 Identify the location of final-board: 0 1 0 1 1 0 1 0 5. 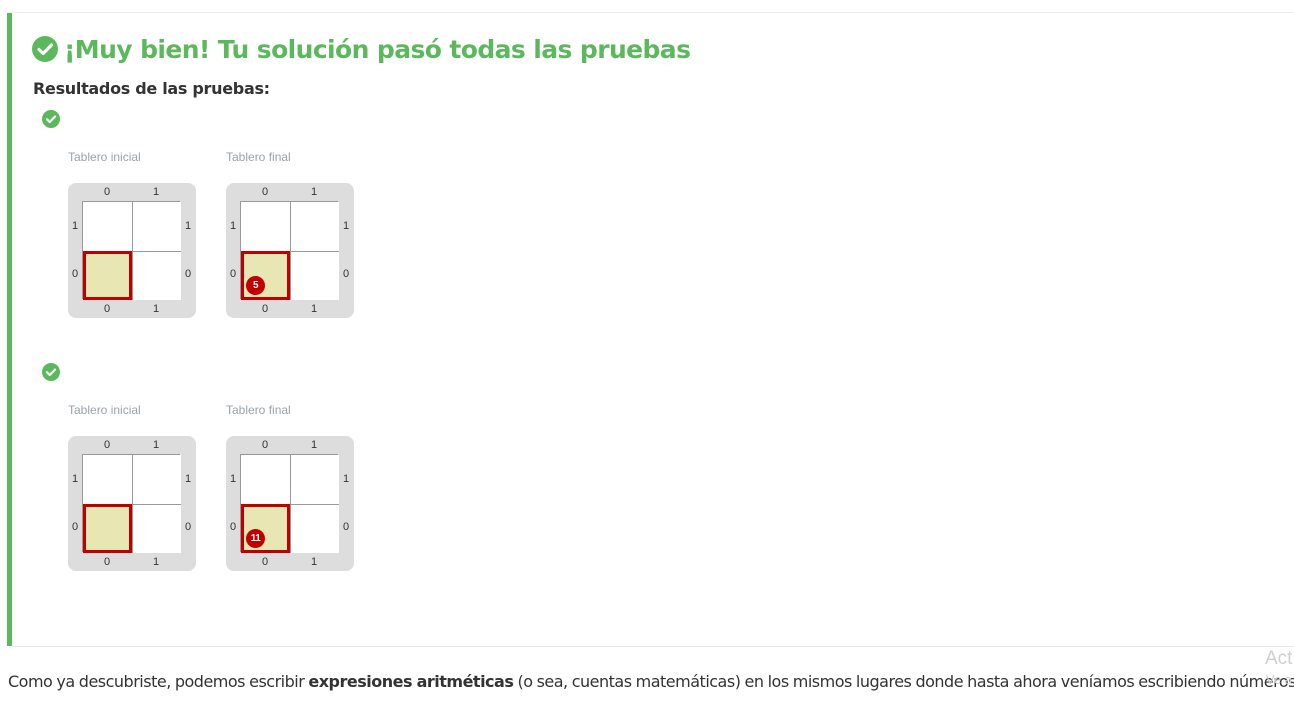
(290, 250).